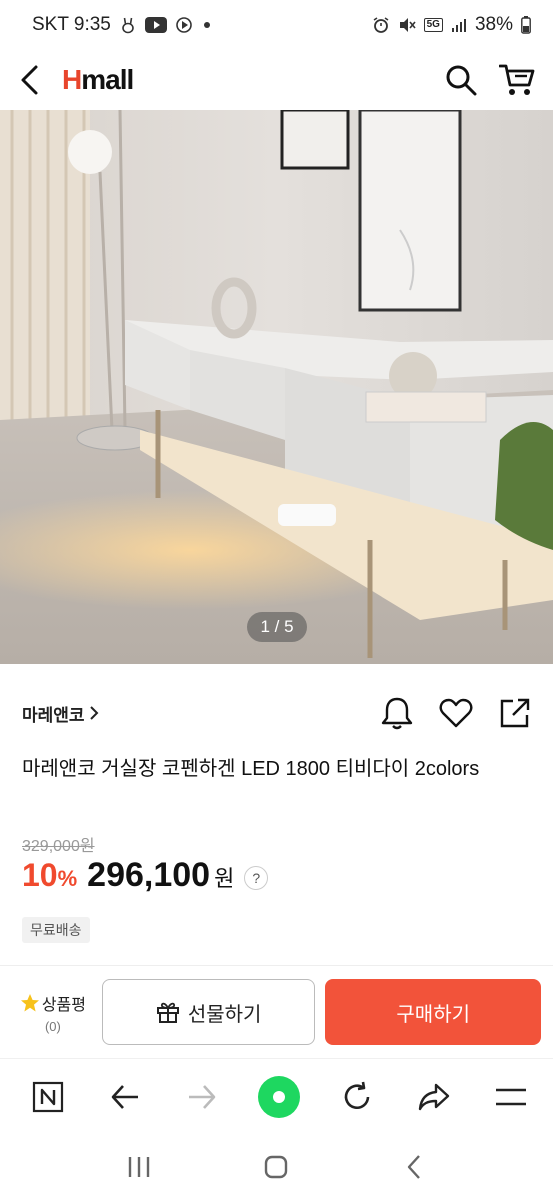  I want to click on nav-back-icon, so click(414, 1167).